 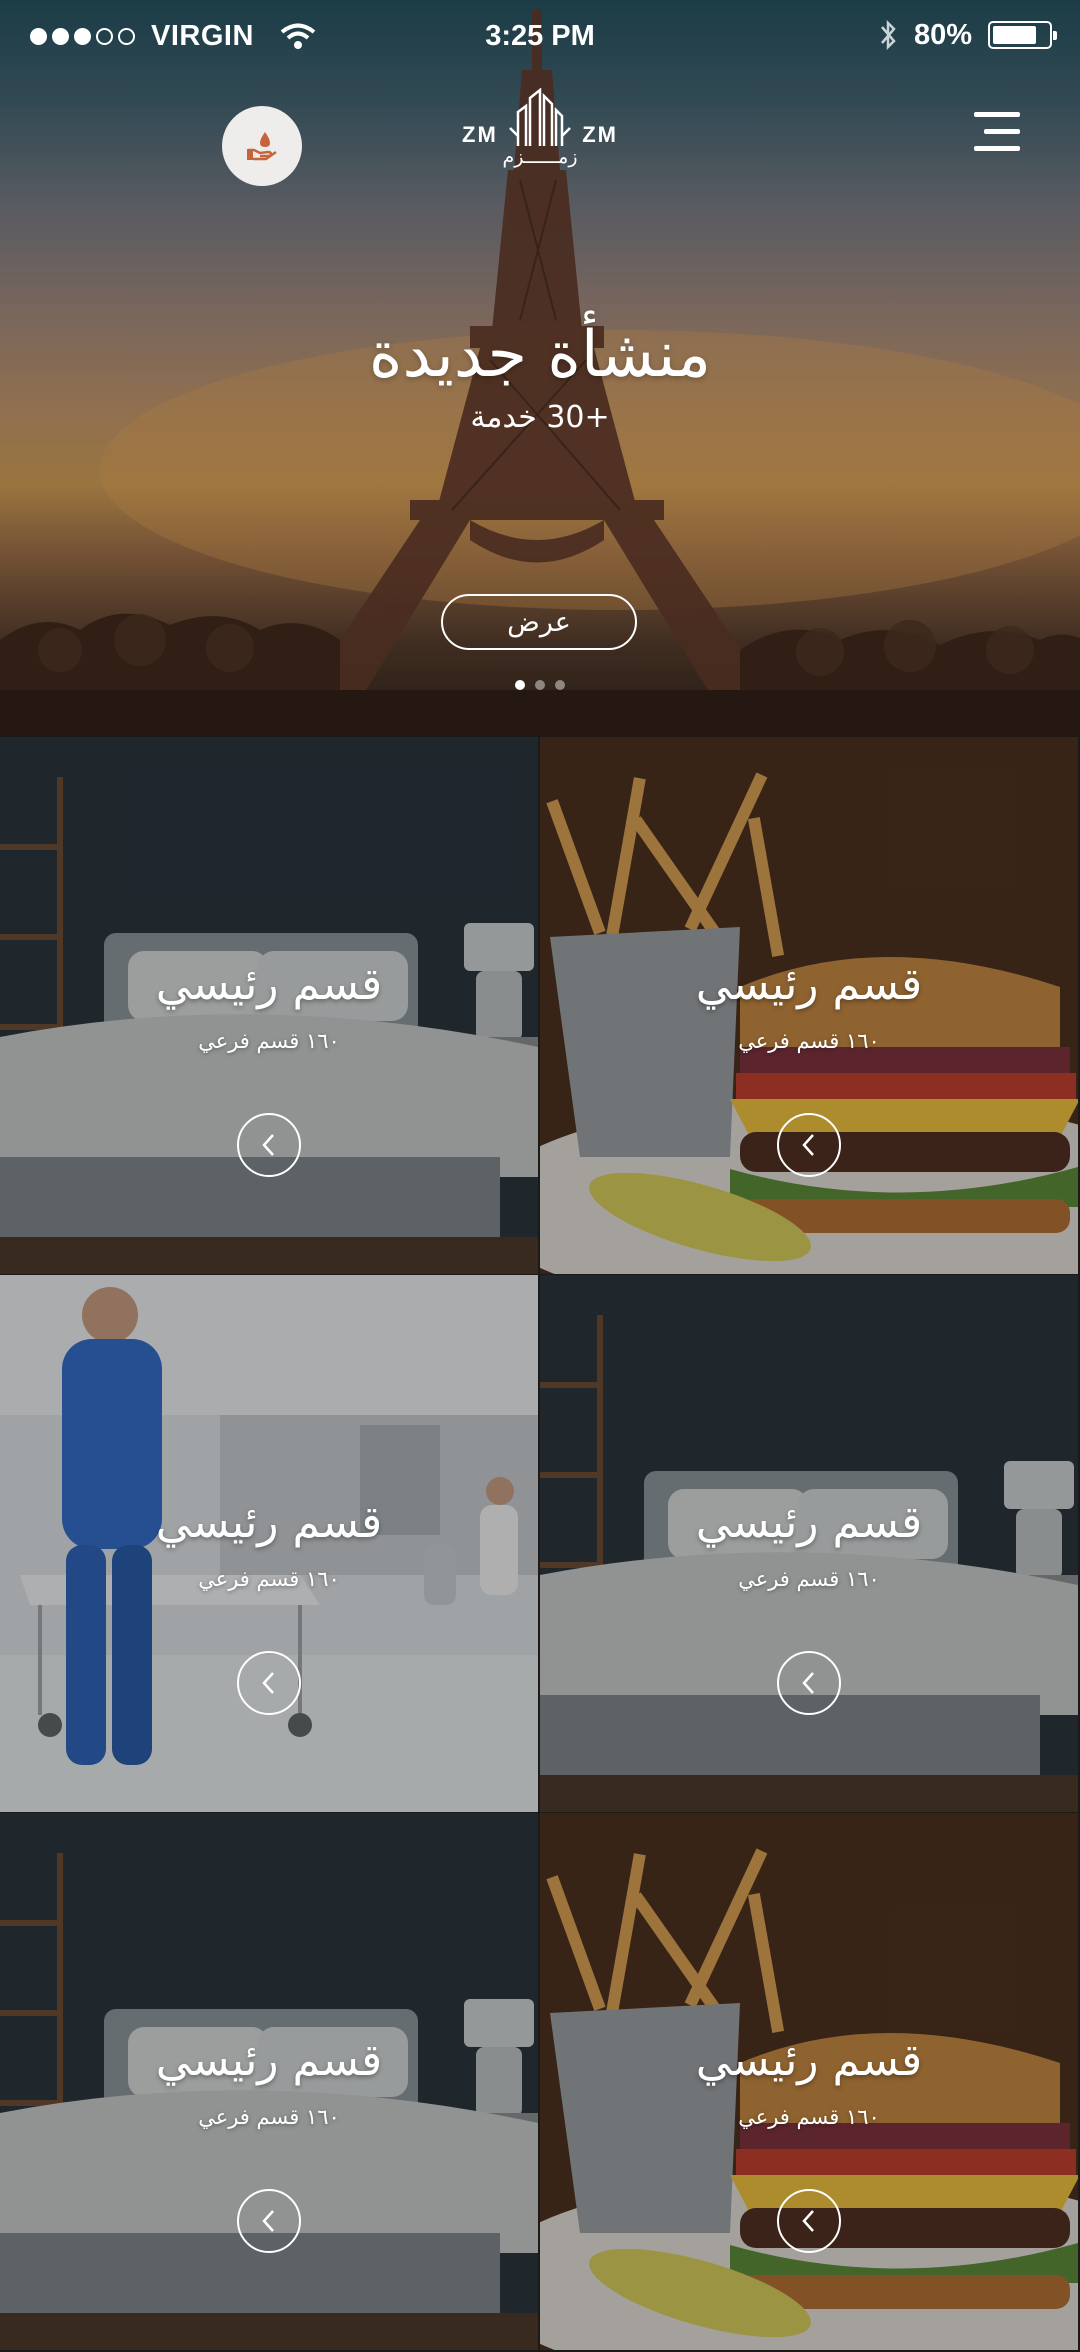 I want to click on logo-text-left: ZM, so click(x=480, y=134).